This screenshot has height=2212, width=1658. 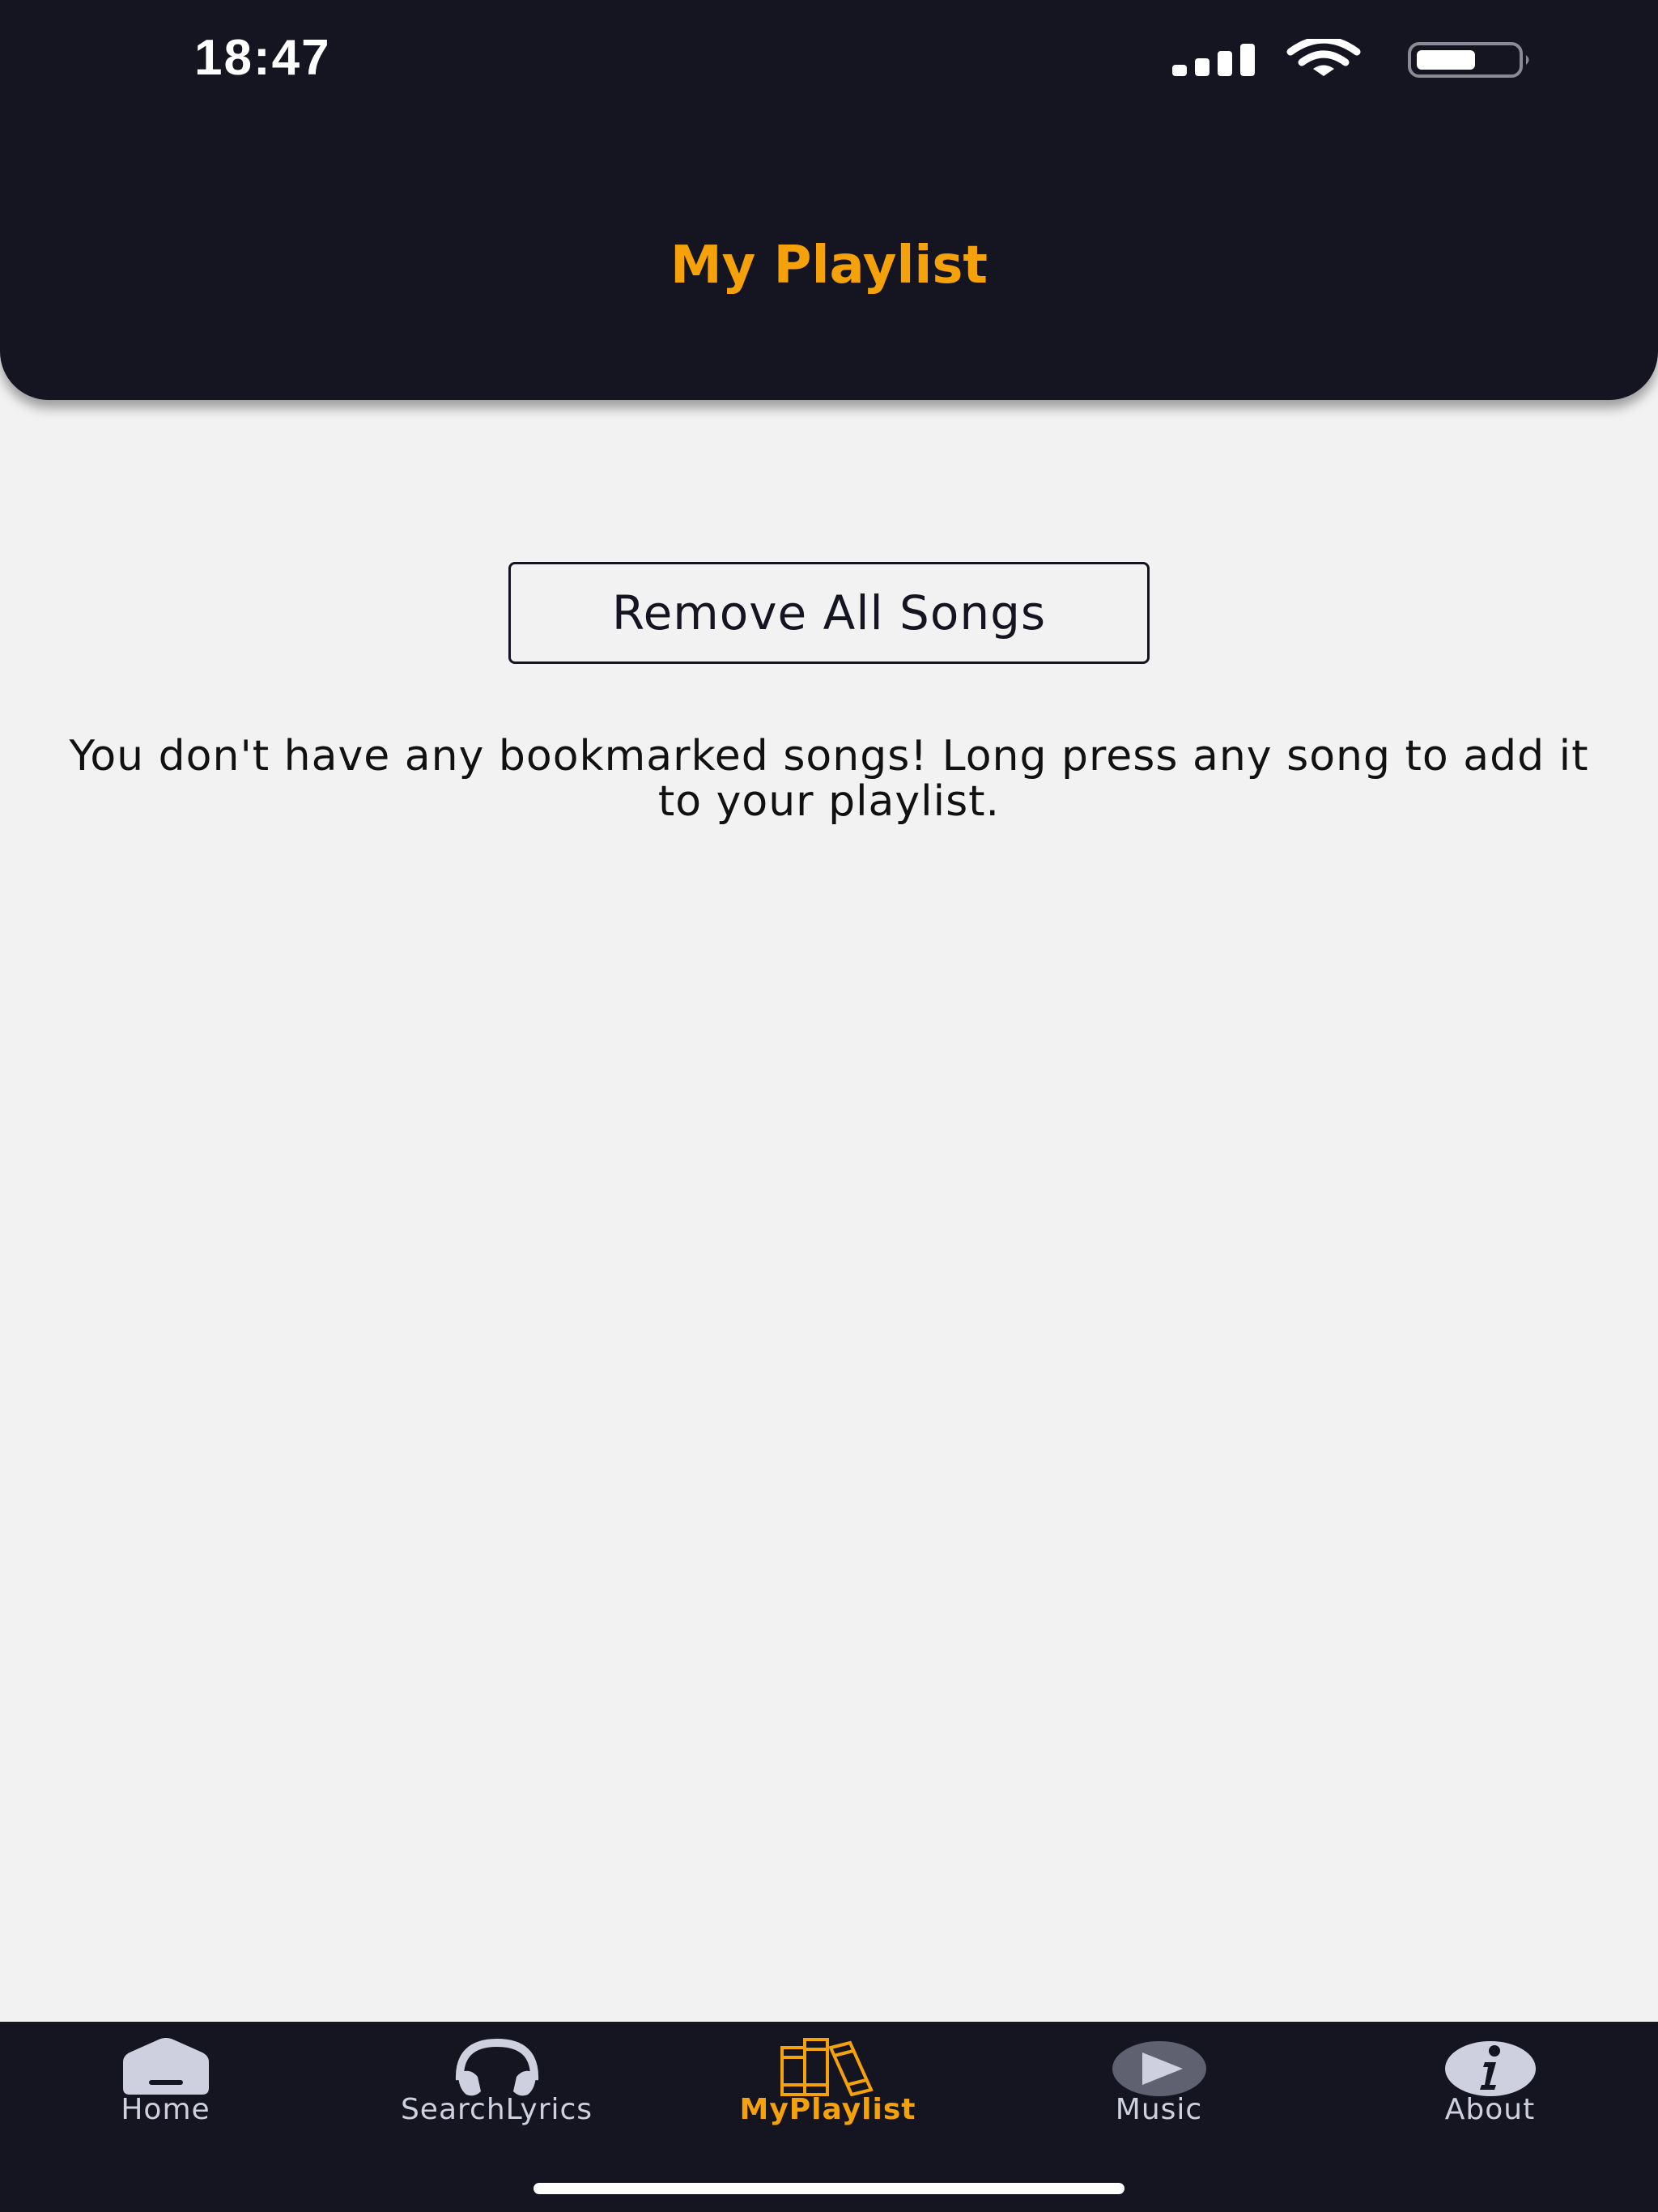 I want to click on home-indicator, so click(x=829, y=2188).